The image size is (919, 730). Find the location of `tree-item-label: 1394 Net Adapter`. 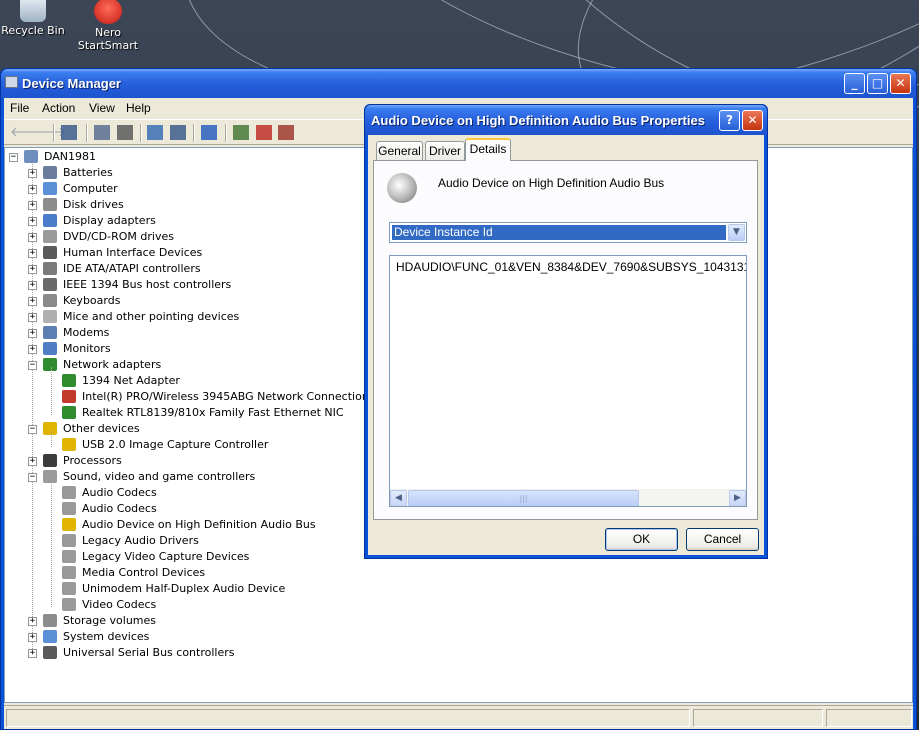

tree-item-label: 1394 Net Adapter is located at coordinates (131, 380).